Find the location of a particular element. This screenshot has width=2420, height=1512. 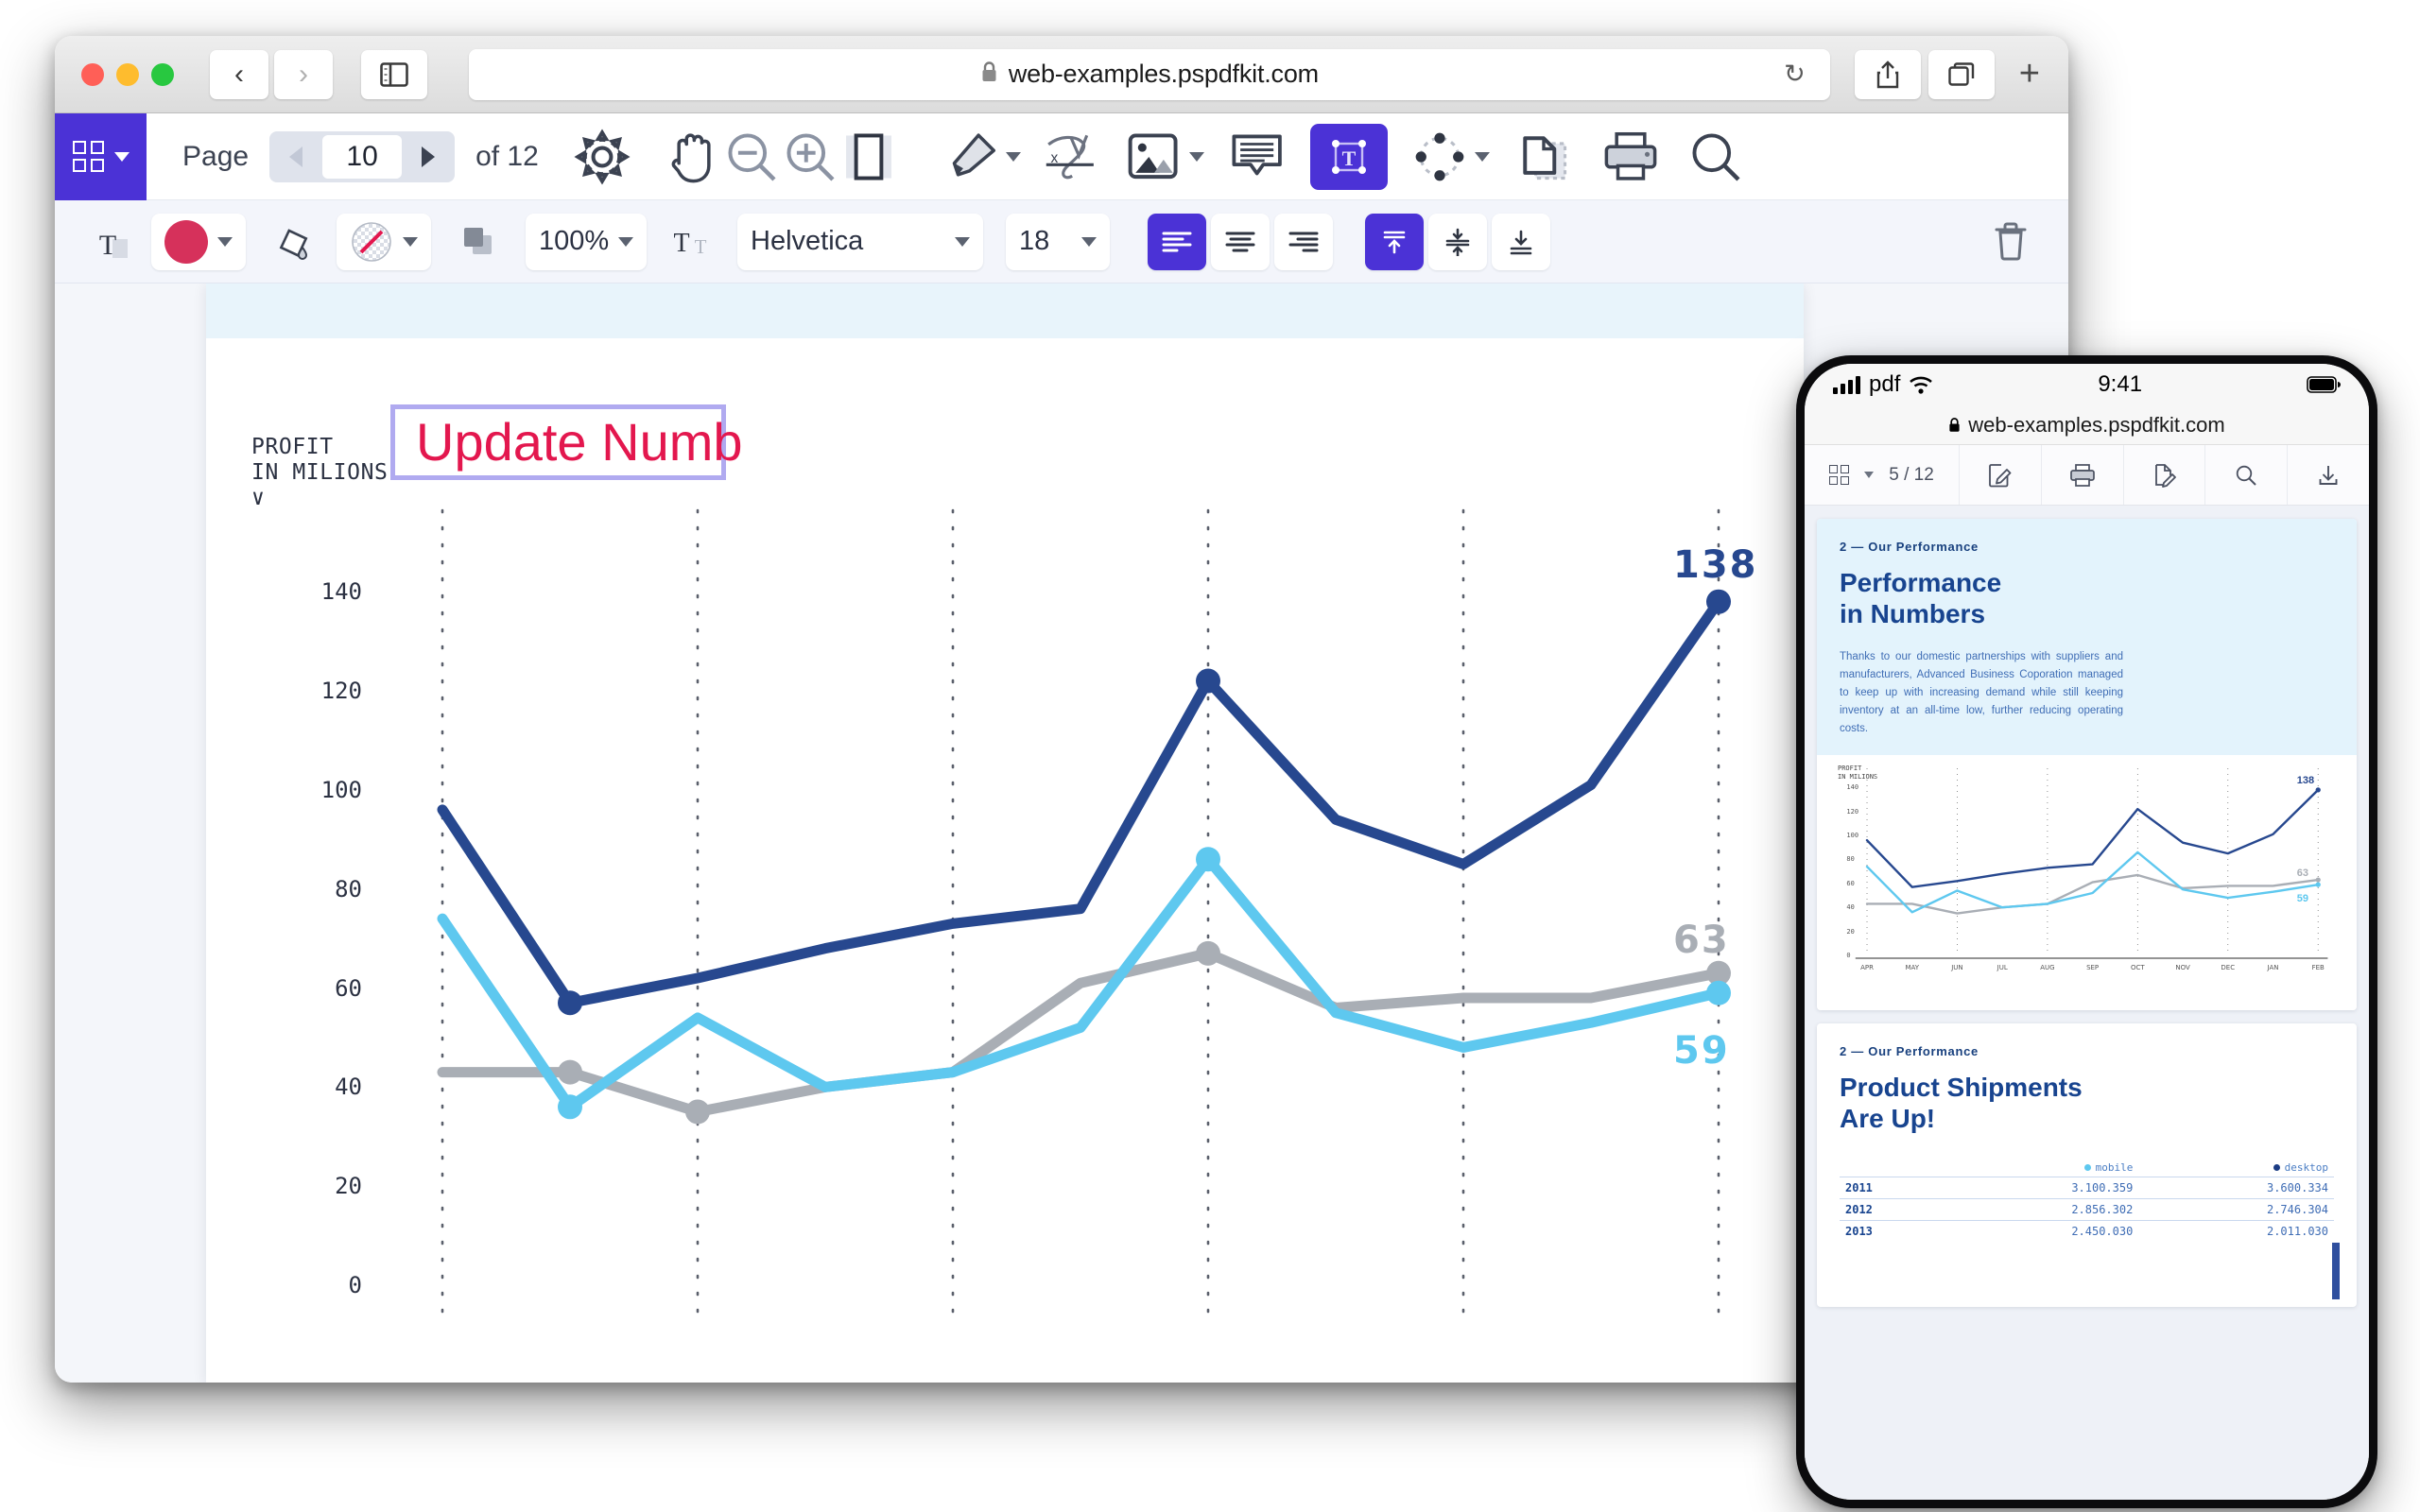

svg-text: T is located at coordinates (107, 245).